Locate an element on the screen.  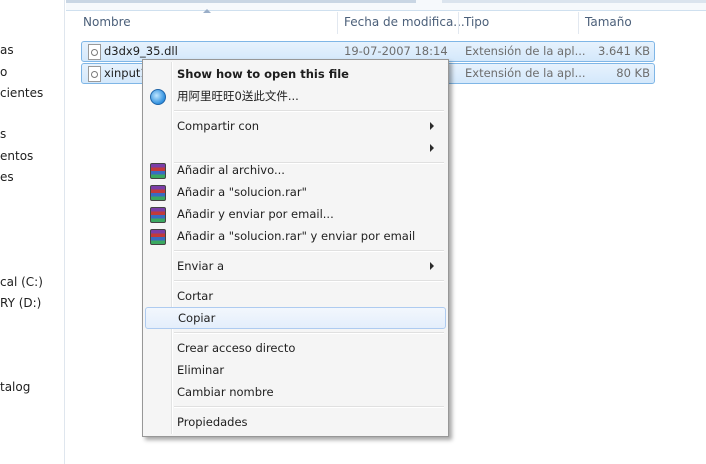
menu-item-label: Añadir a "solucion.rar" is located at coordinates (242, 192).